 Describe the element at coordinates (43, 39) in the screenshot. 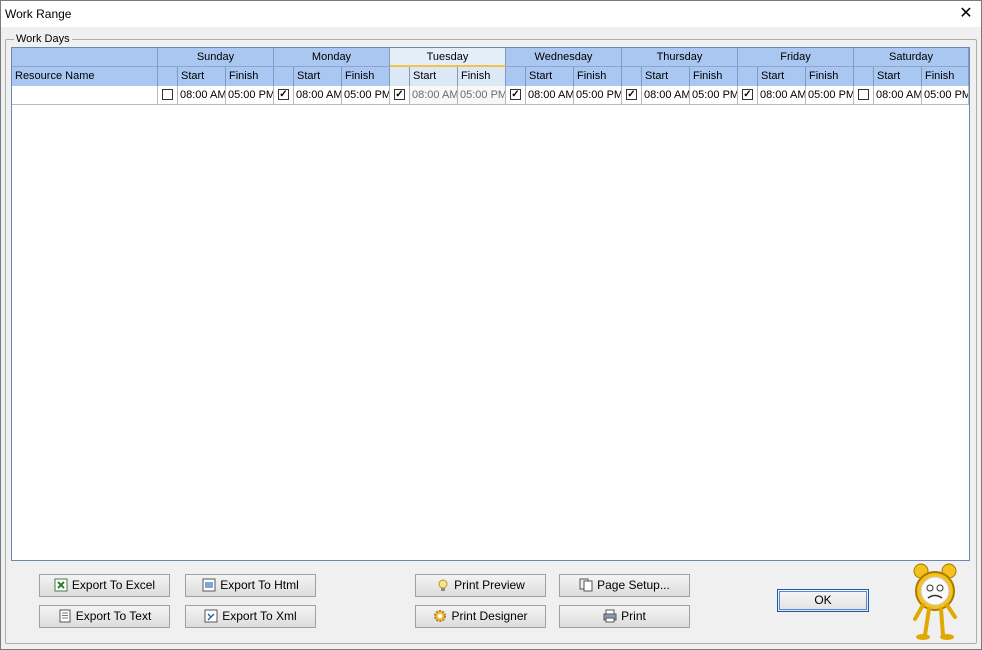

I see `work-days-group-label: Work Days` at that location.